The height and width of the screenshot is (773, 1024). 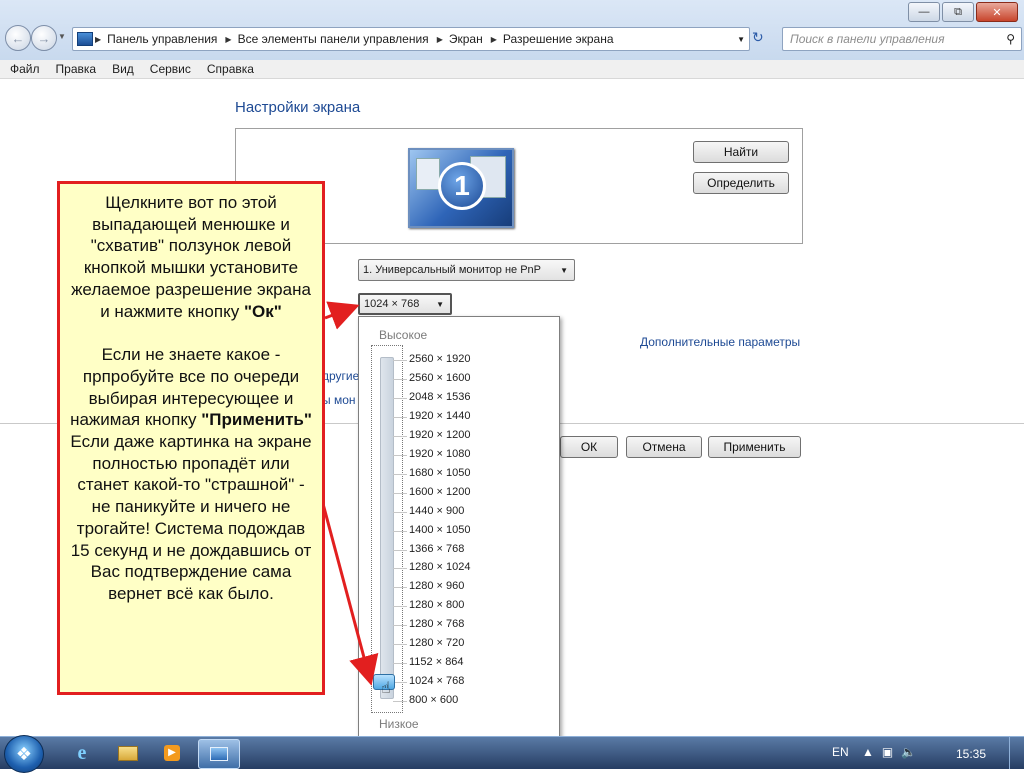 I want to click on taskbar-control-panel, so click(x=219, y=754).